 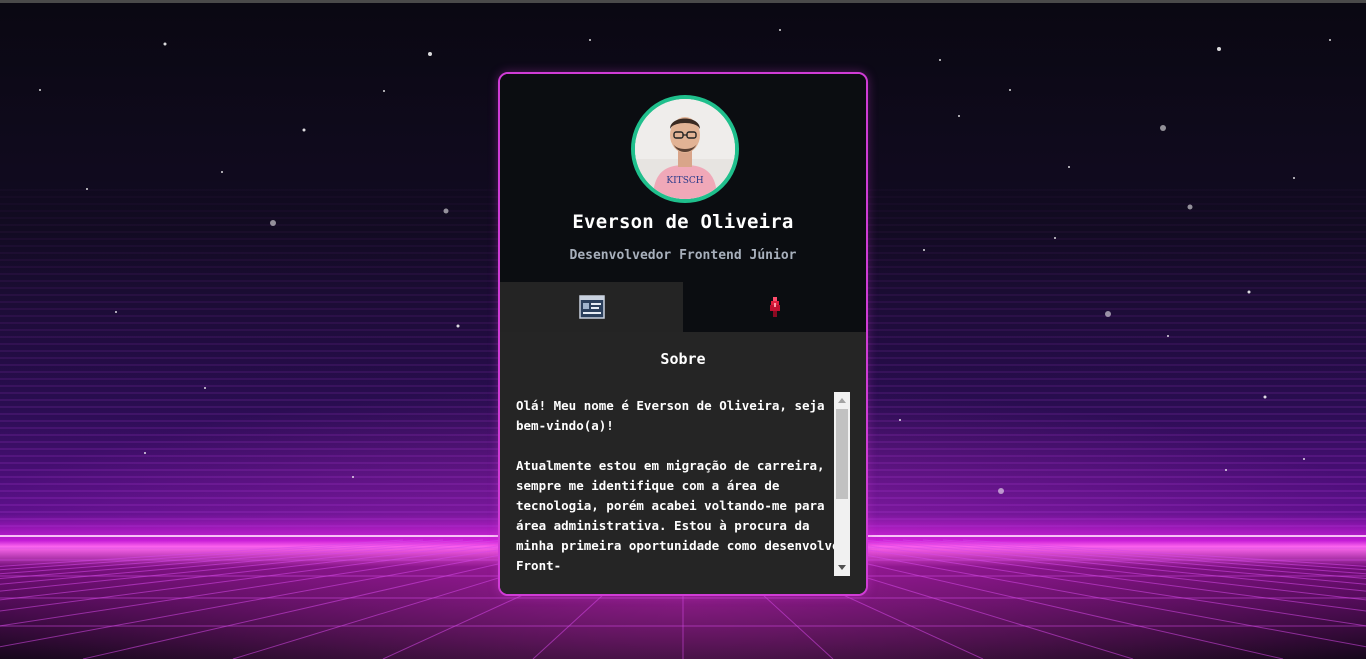 I want to click on avatar: KITSCH, so click(x=685, y=149).